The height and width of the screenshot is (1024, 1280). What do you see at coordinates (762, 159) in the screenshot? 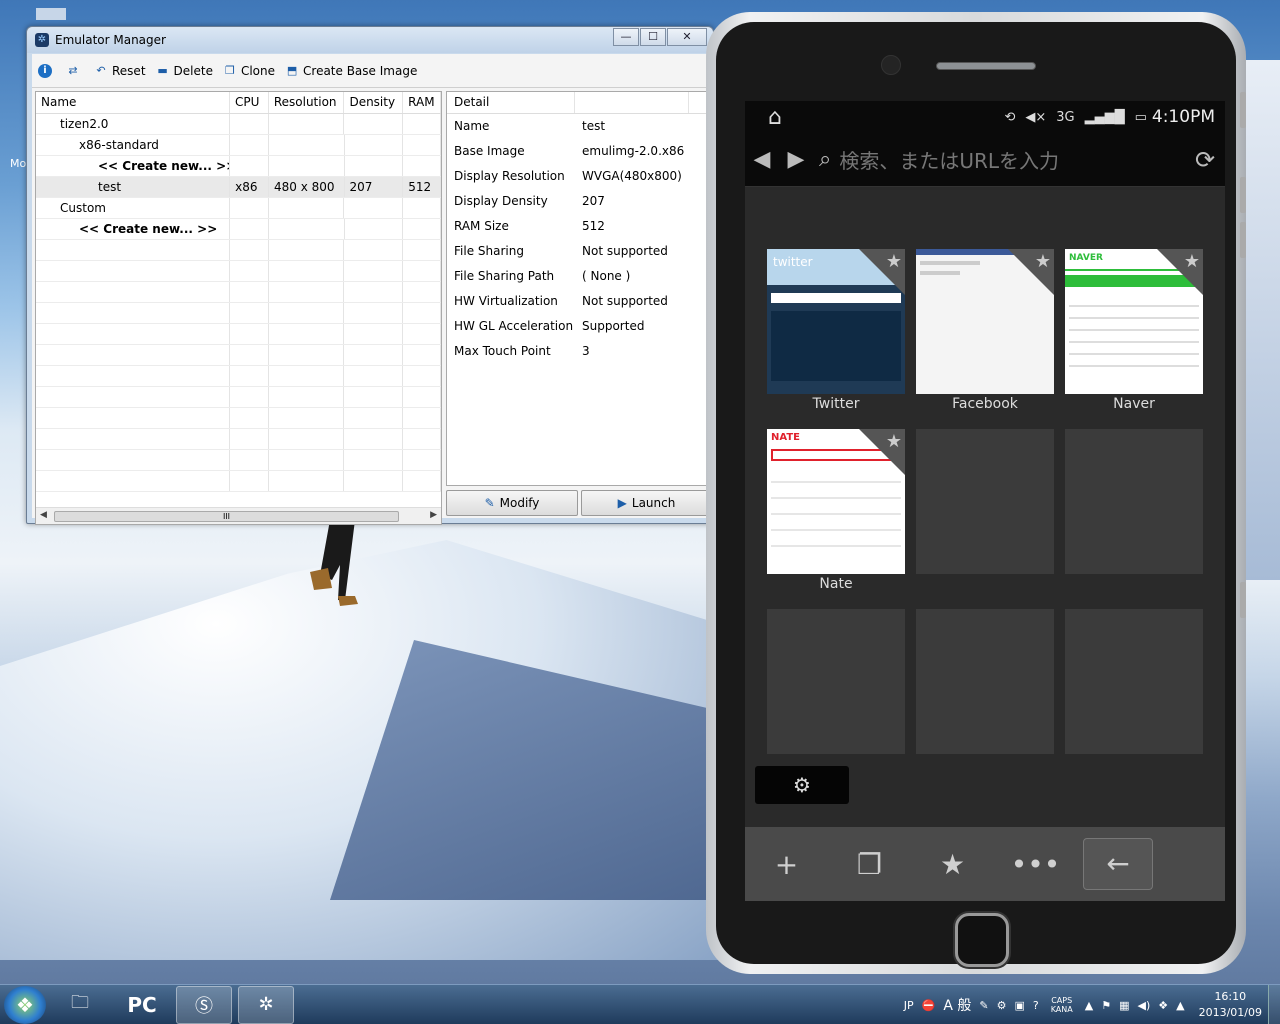
I see `back-icon: ◀` at bounding box center [762, 159].